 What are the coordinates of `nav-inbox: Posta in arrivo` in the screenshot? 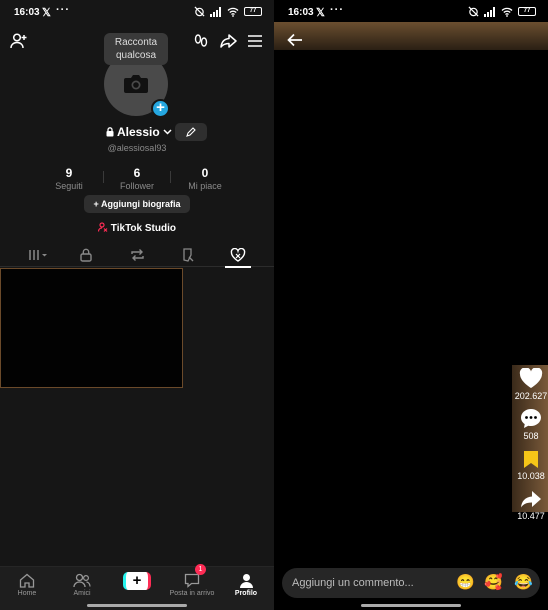 It's located at (192, 584).